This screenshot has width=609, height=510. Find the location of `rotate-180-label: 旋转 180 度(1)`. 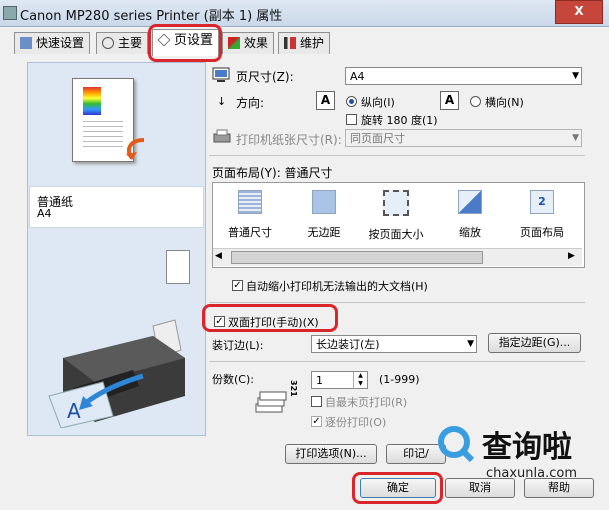

rotate-180-label: 旋转 180 度(1) is located at coordinates (399, 120).